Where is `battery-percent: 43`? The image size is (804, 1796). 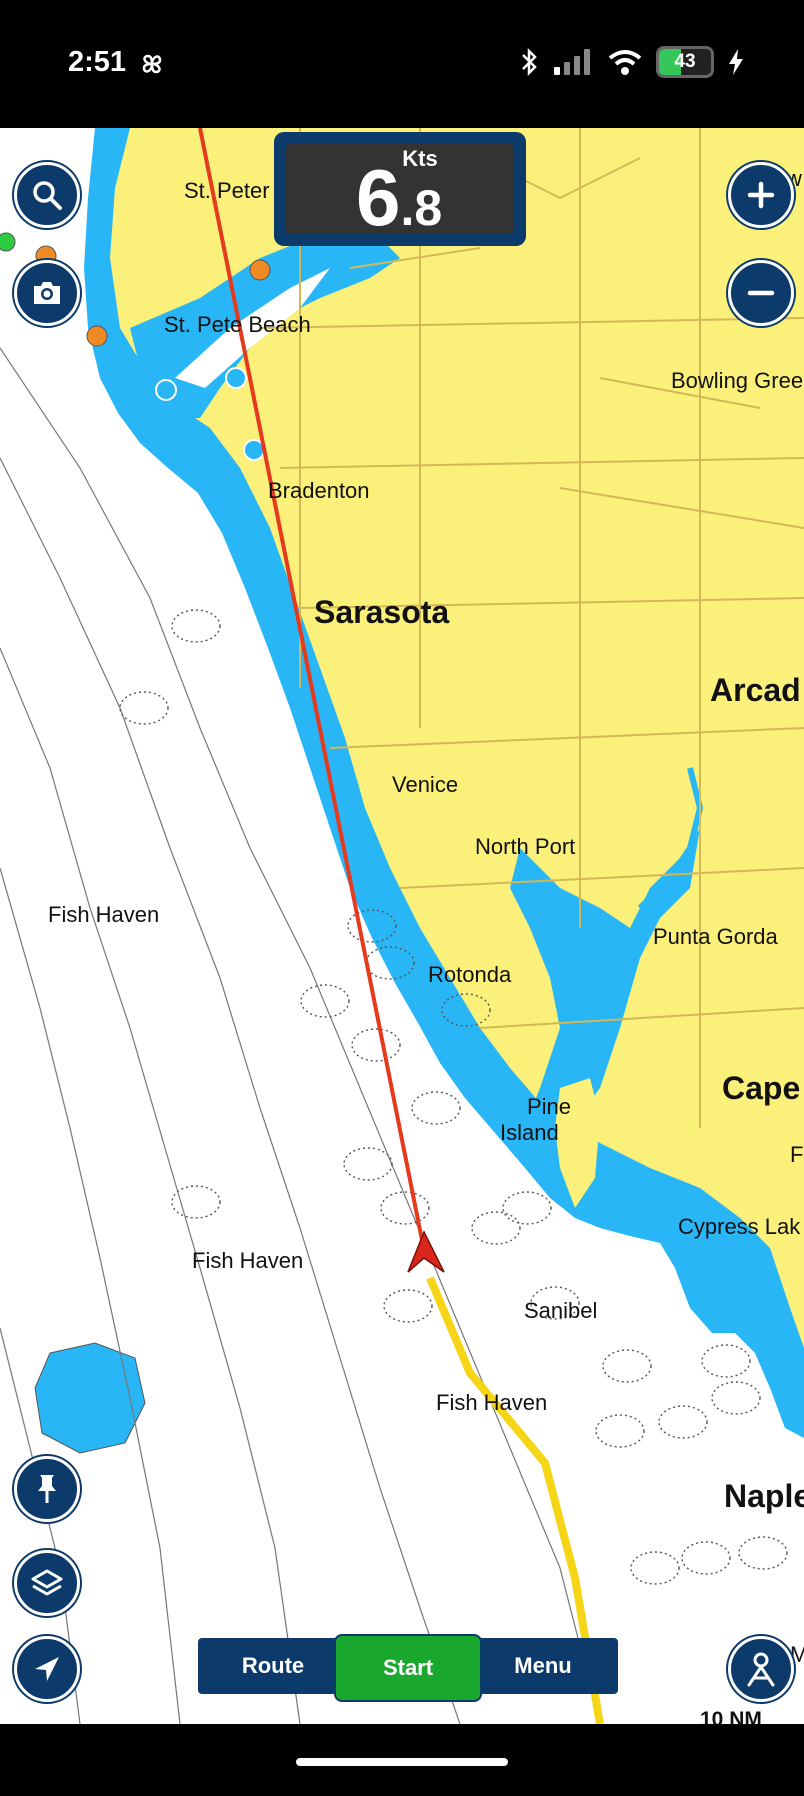 battery-percent: 43 is located at coordinates (685, 61).